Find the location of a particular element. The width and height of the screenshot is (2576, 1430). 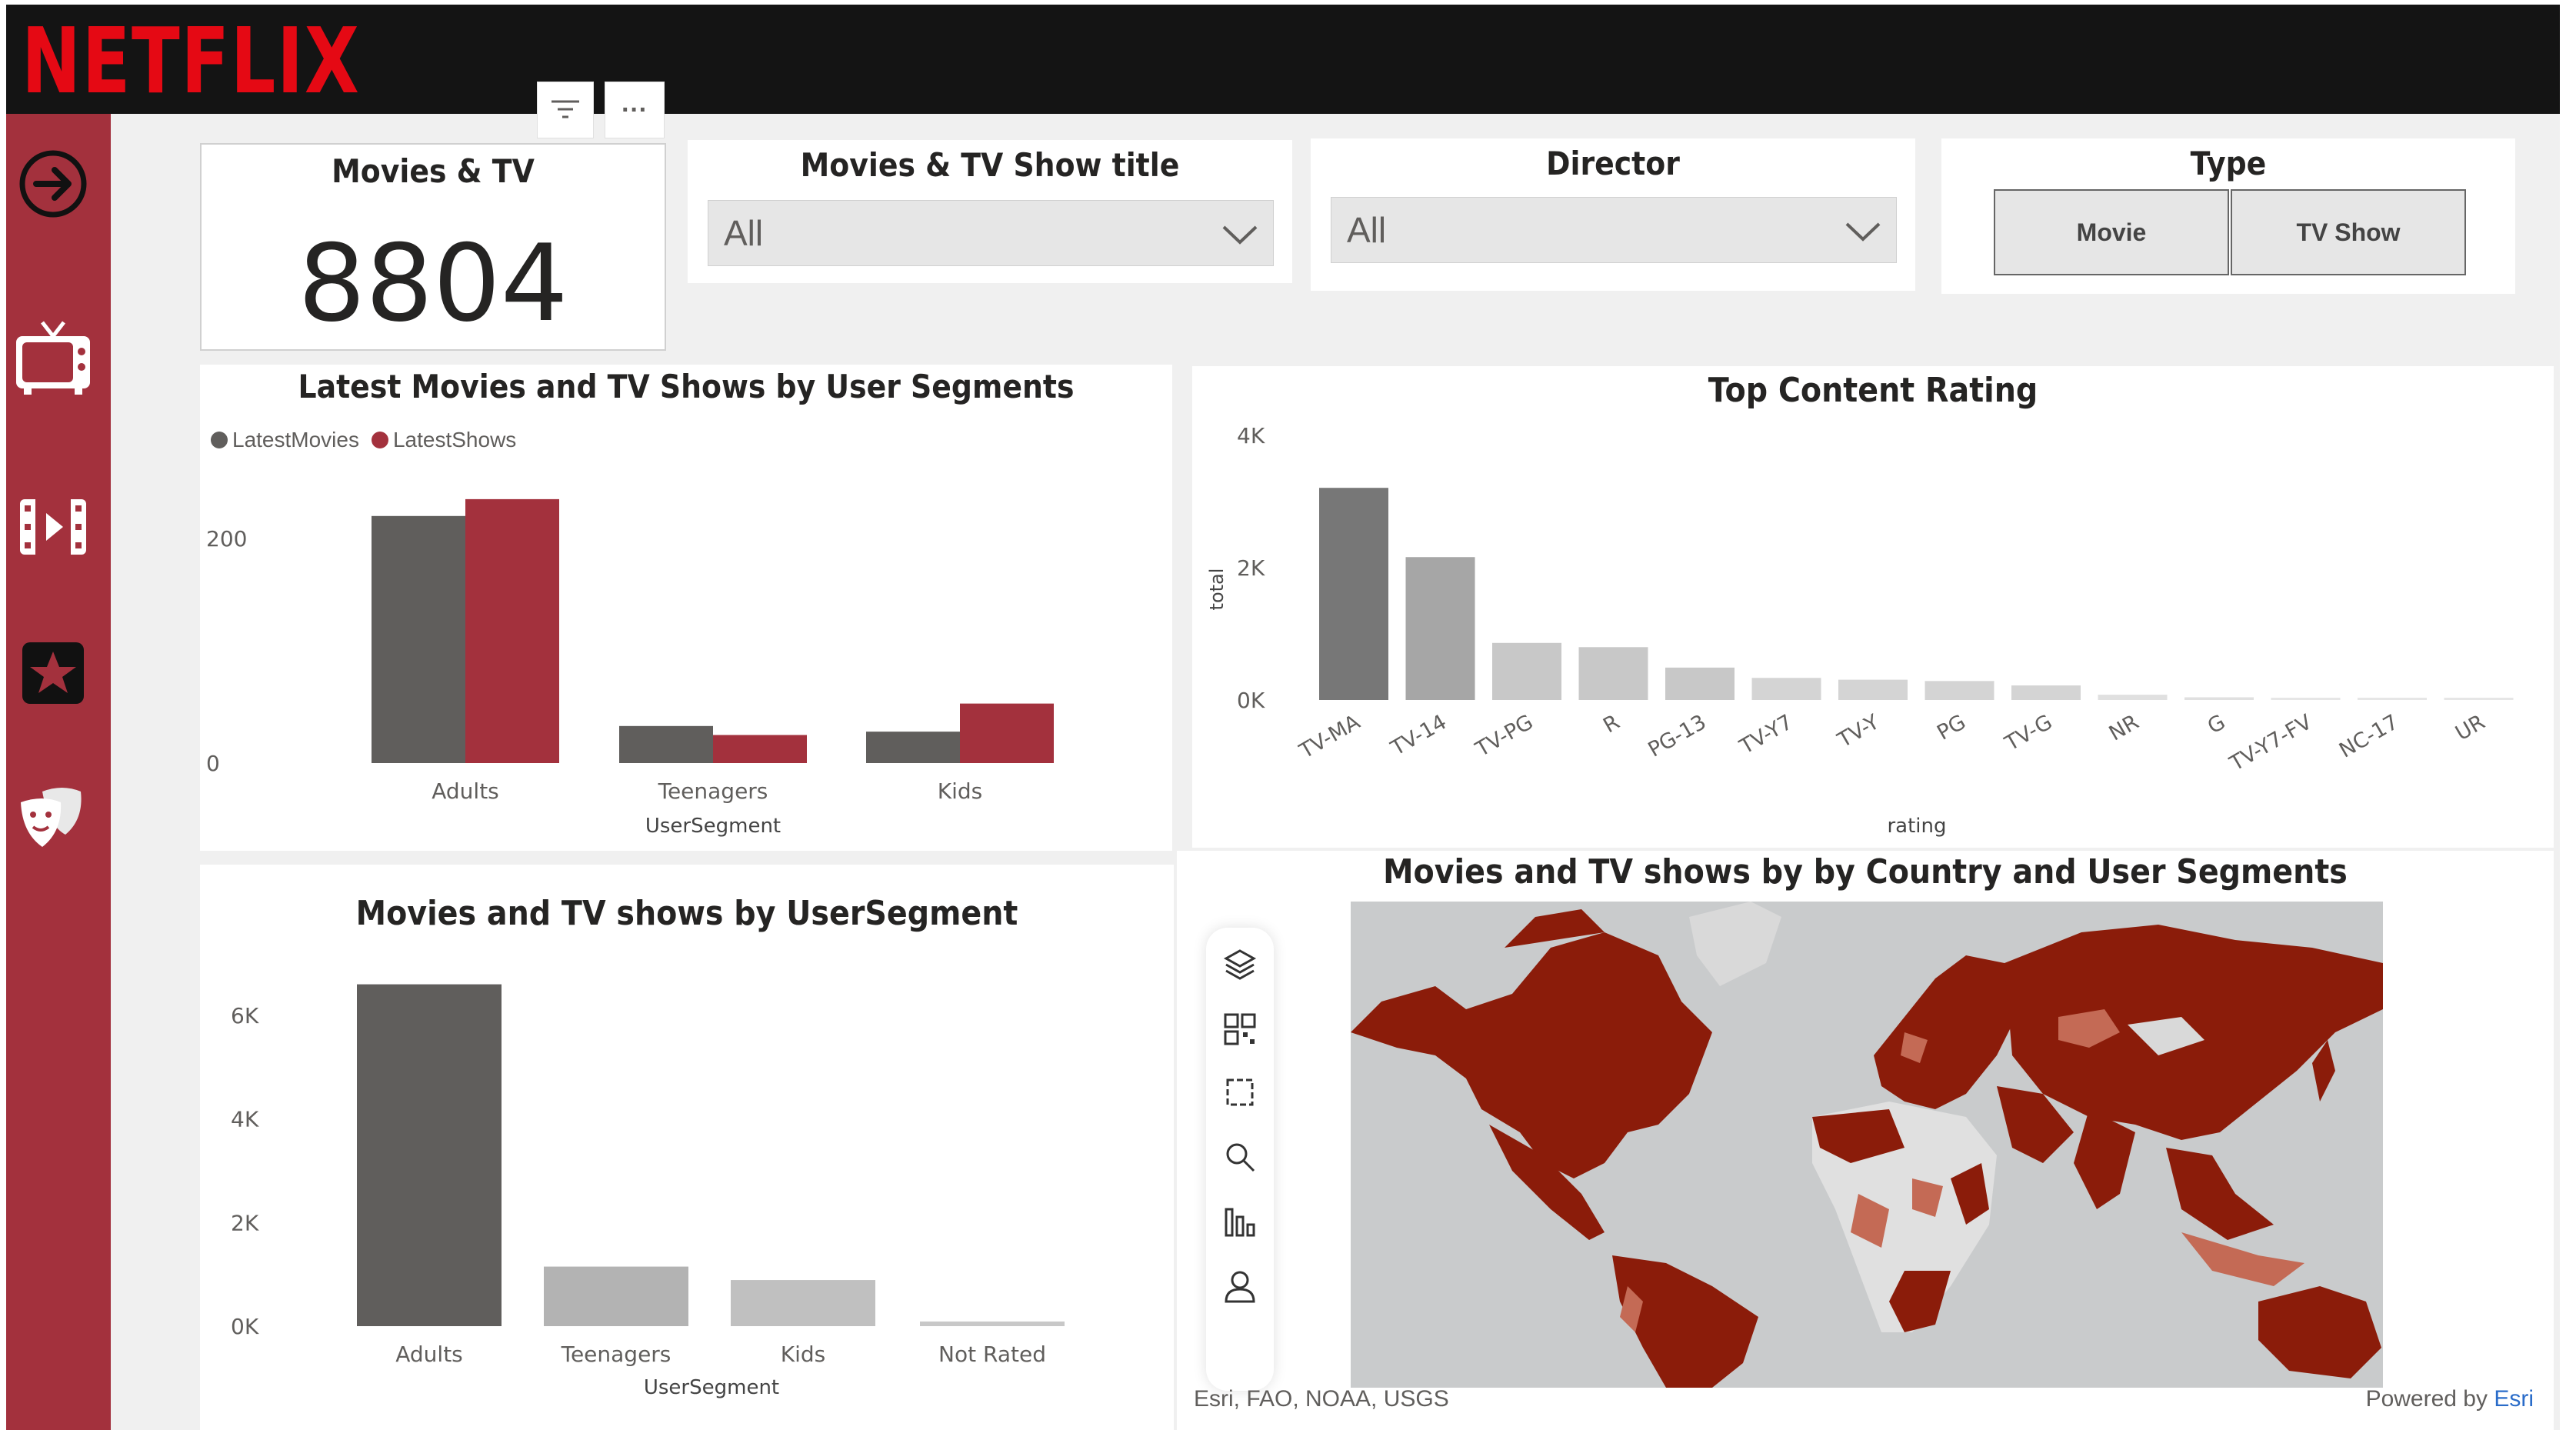

bar-latestmovies-adults is located at coordinates (418, 639).